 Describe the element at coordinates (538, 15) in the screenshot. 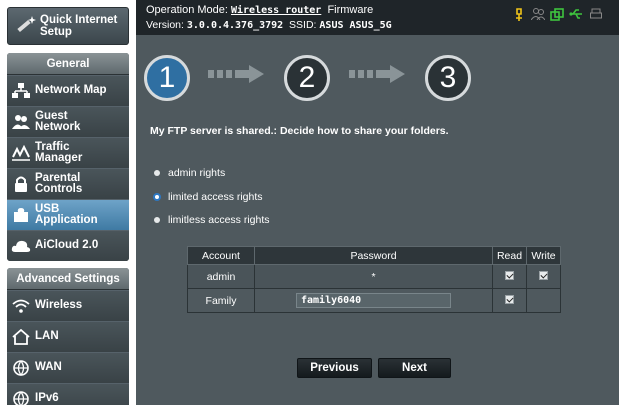

I see `users-status-icon` at that location.